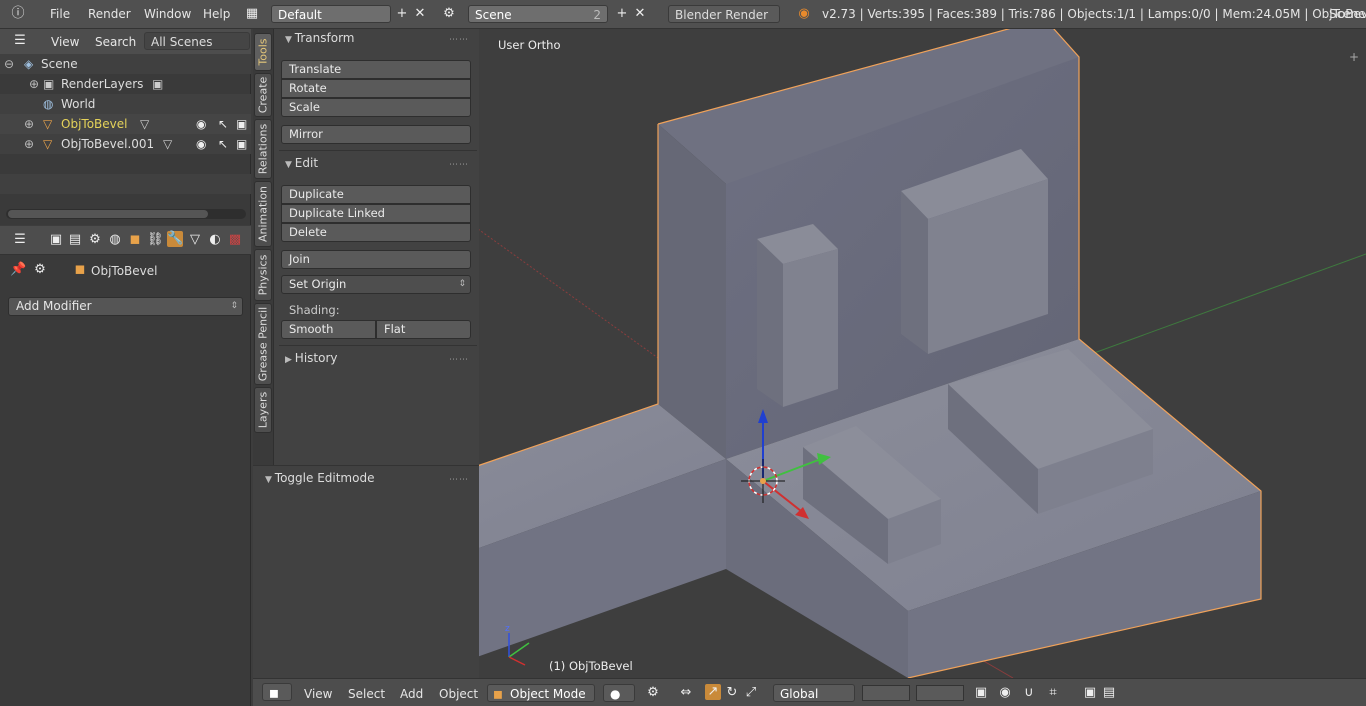  What do you see at coordinates (458, 694) in the screenshot?
I see `viewport-object-menu: Object` at bounding box center [458, 694].